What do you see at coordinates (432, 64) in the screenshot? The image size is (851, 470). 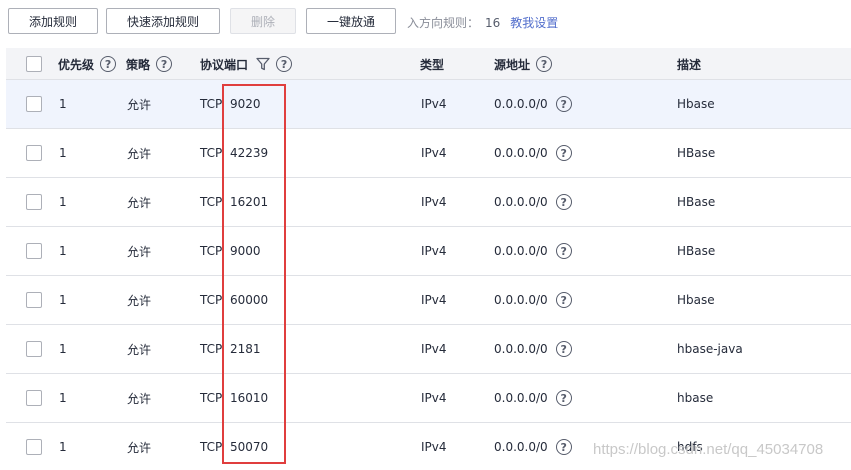 I see `header-type: 类型` at bounding box center [432, 64].